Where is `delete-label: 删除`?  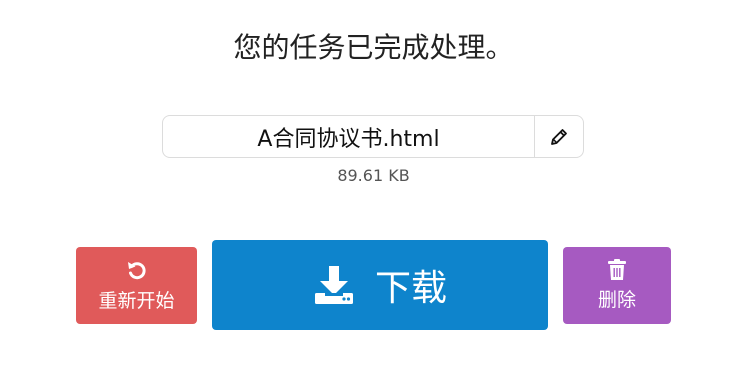
delete-label: 删除 is located at coordinates (616, 300).